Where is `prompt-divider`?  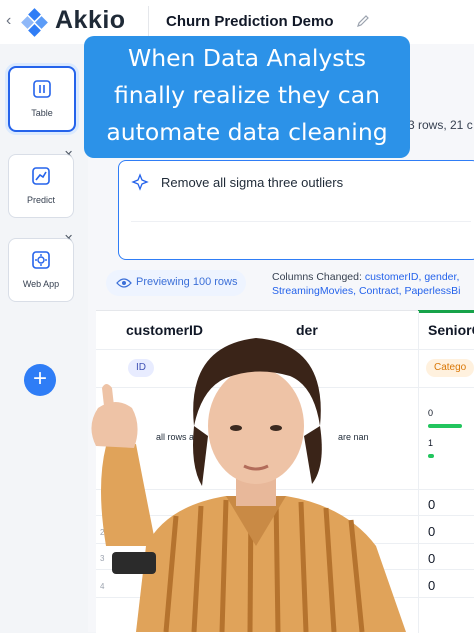
prompt-divider is located at coordinates (301, 221).